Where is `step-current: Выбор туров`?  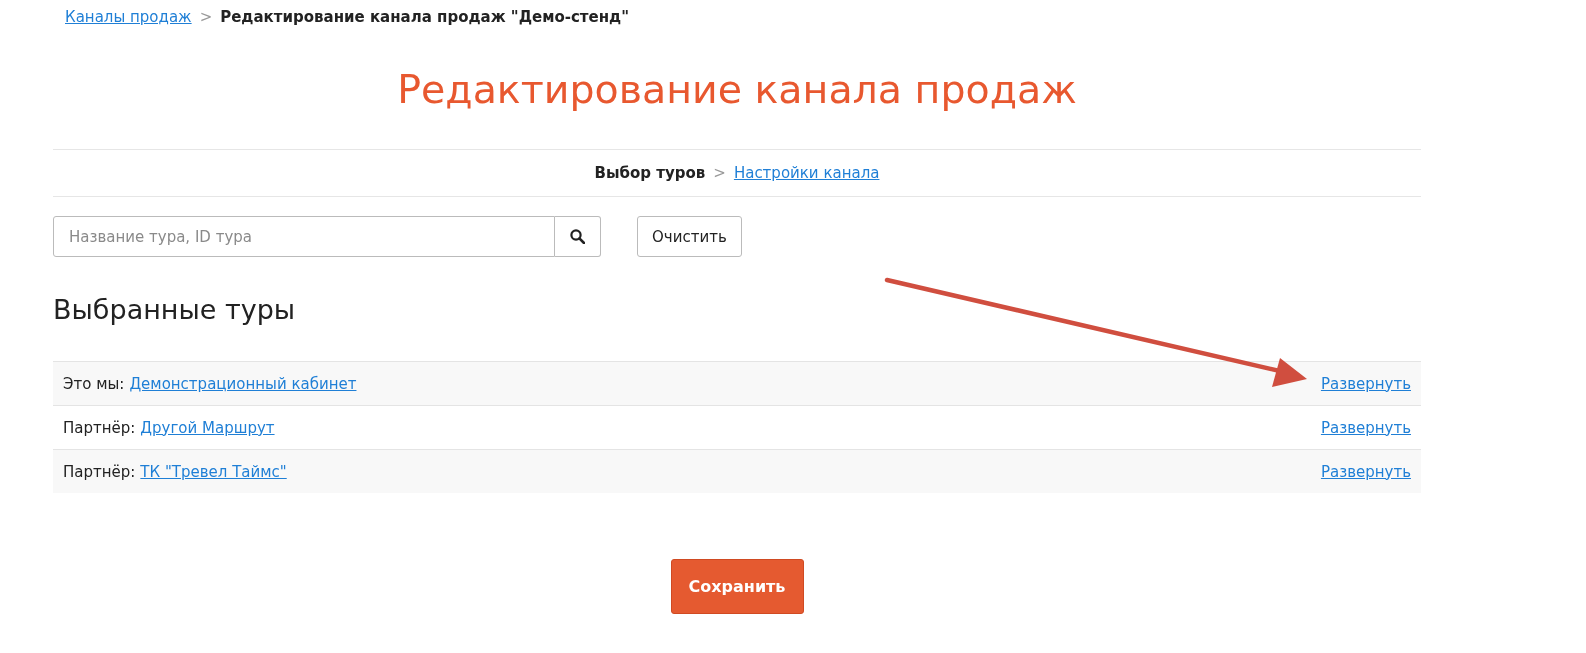 step-current: Выбор туров is located at coordinates (650, 173).